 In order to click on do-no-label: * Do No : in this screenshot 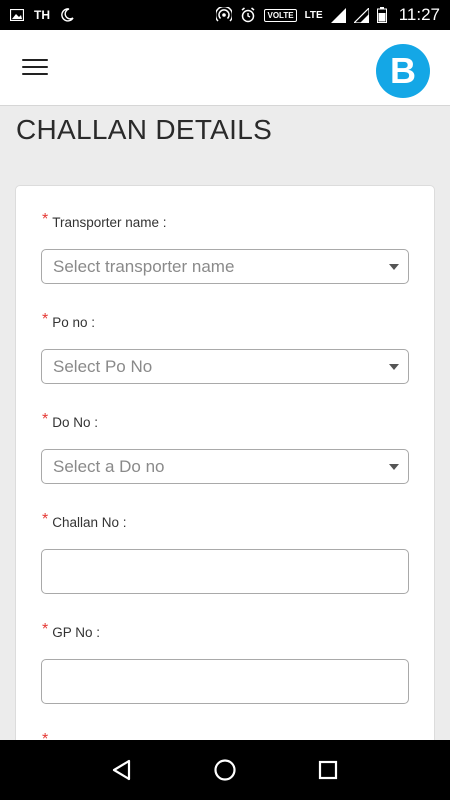, I will do `click(70, 421)`.